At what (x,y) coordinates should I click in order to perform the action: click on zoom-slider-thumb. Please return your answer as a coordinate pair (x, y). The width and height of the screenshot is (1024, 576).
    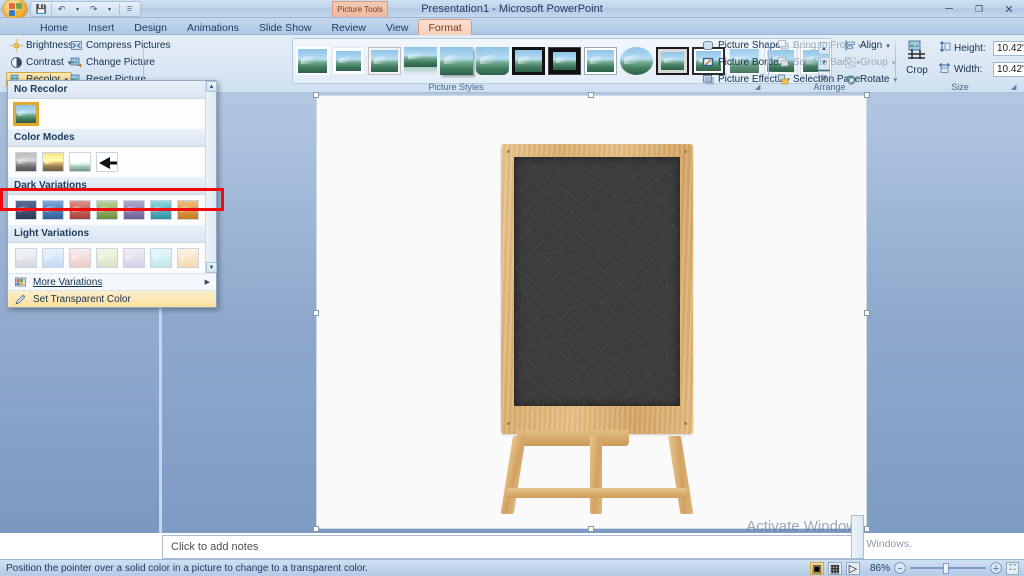
    Looking at the image, I should click on (946, 568).